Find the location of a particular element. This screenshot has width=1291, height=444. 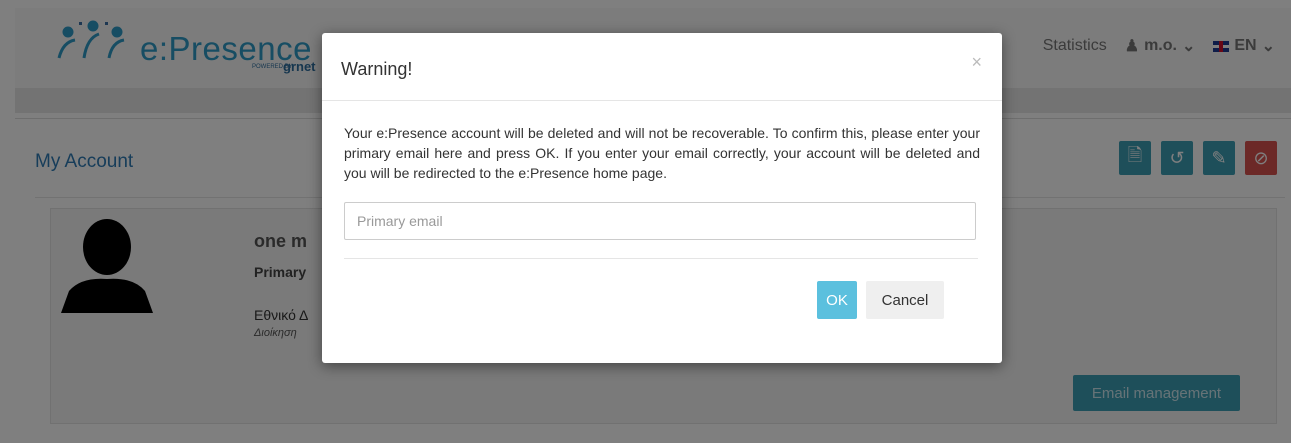

modal-divider is located at coordinates (661, 258).